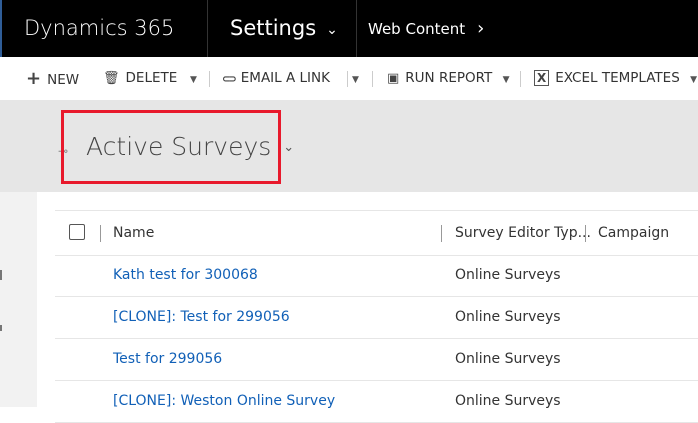 This screenshot has width=698, height=423. I want to click on left-panel, so click(18, 299).